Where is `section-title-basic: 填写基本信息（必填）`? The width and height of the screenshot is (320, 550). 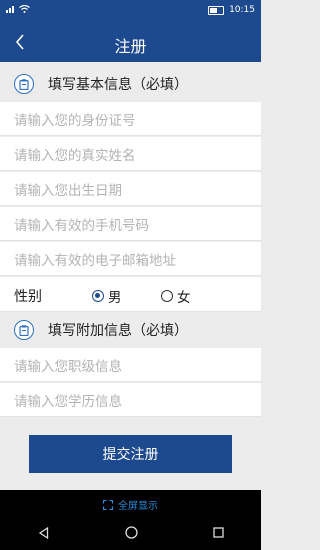 section-title-basic: 填写基本信息（必填） is located at coordinates (118, 85).